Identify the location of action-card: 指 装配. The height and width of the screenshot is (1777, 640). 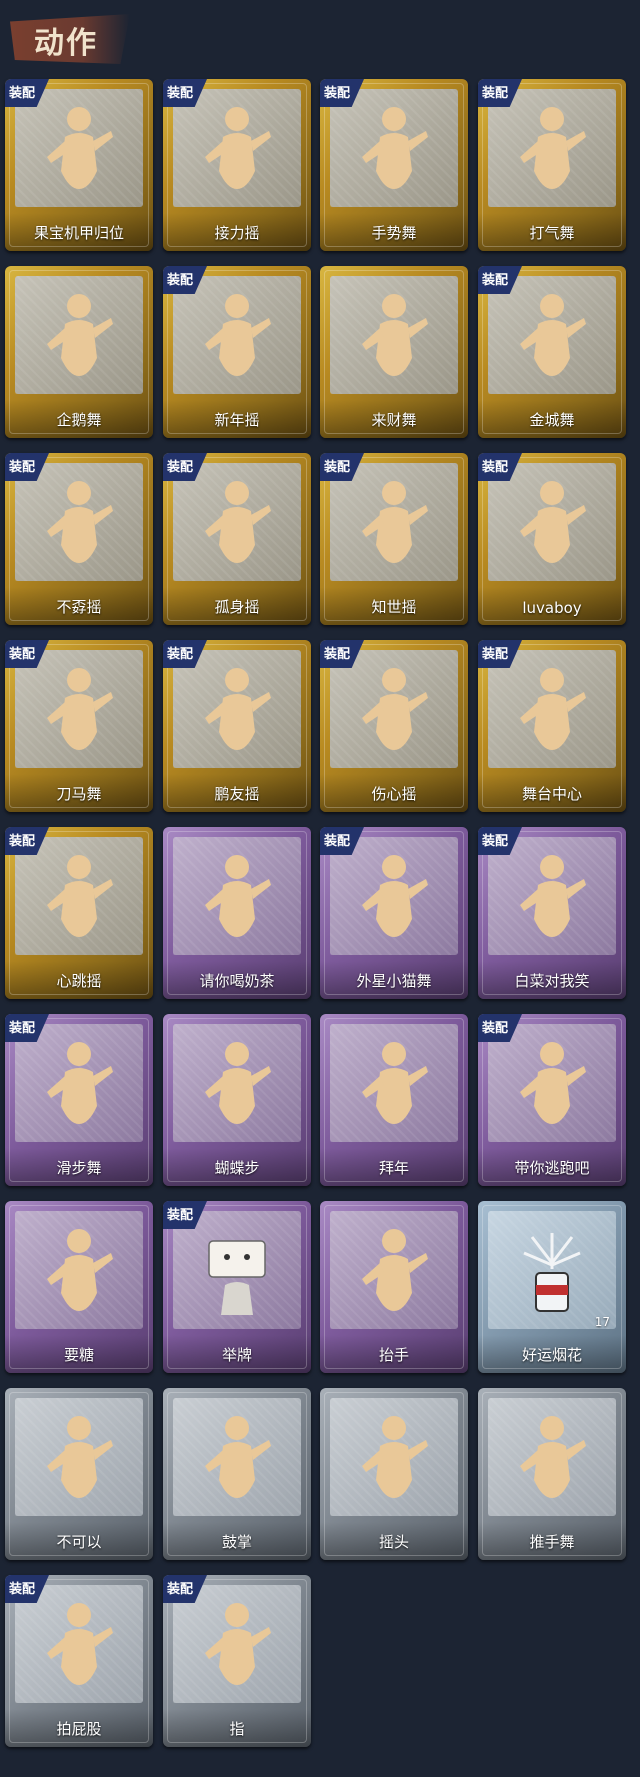
(237, 1661).